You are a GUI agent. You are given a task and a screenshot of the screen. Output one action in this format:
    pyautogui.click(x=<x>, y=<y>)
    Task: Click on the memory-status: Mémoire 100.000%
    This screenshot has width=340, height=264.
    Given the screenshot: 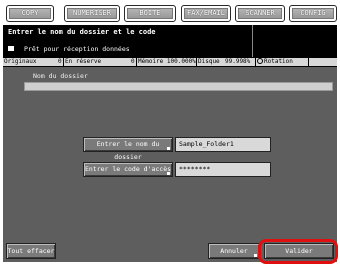 What is the action you would take?
    pyautogui.click(x=167, y=61)
    